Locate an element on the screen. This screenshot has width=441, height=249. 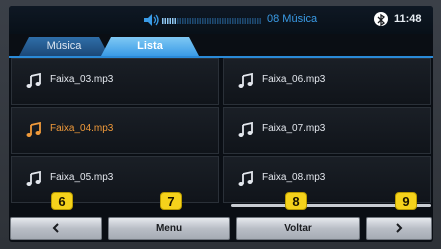
speaker-icon is located at coordinates (151, 20).